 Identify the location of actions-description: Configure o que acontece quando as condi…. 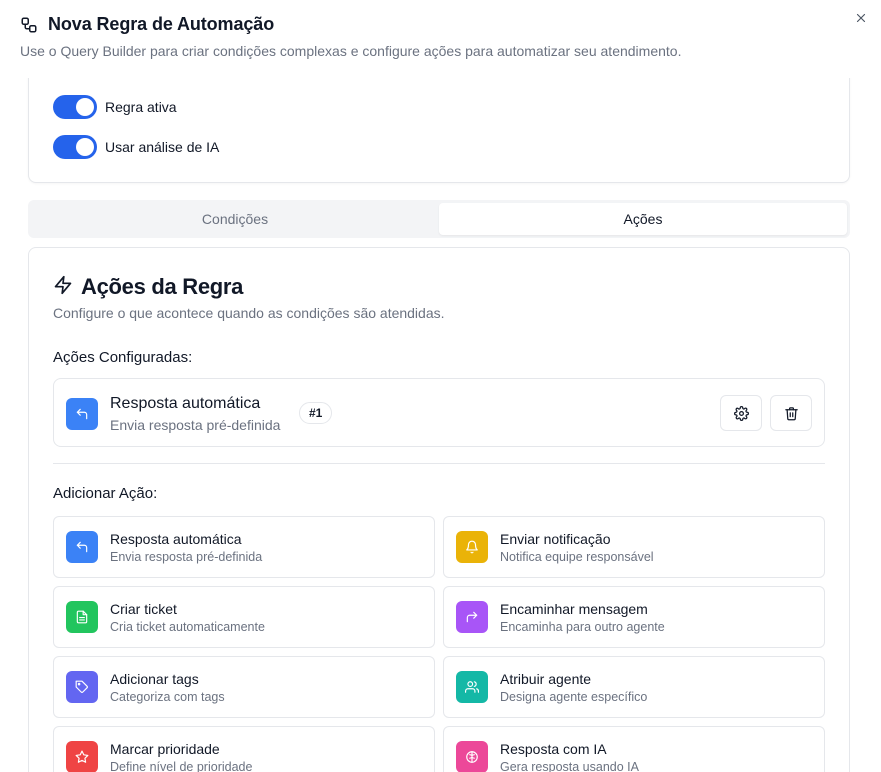
(249, 313).